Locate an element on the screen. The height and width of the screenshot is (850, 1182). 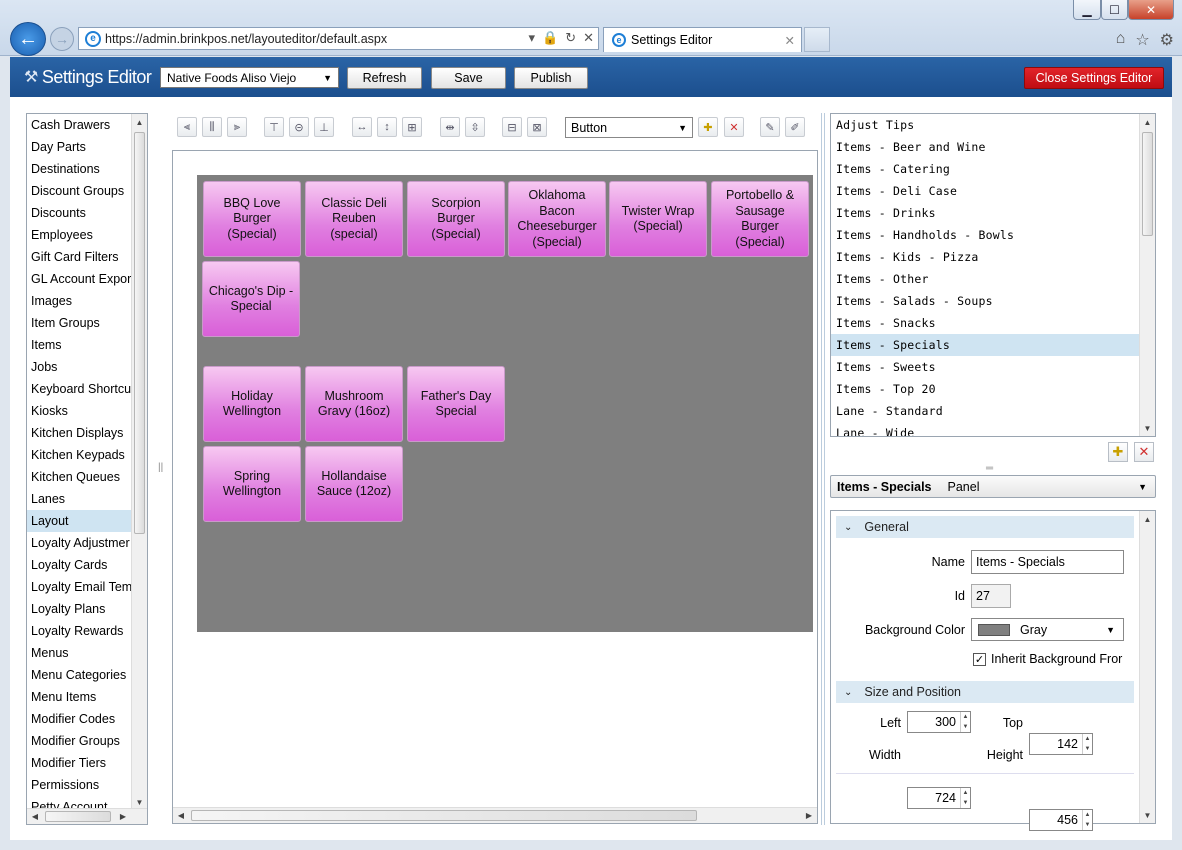
sidebar-item: Menu Items is located at coordinates (79, 697).